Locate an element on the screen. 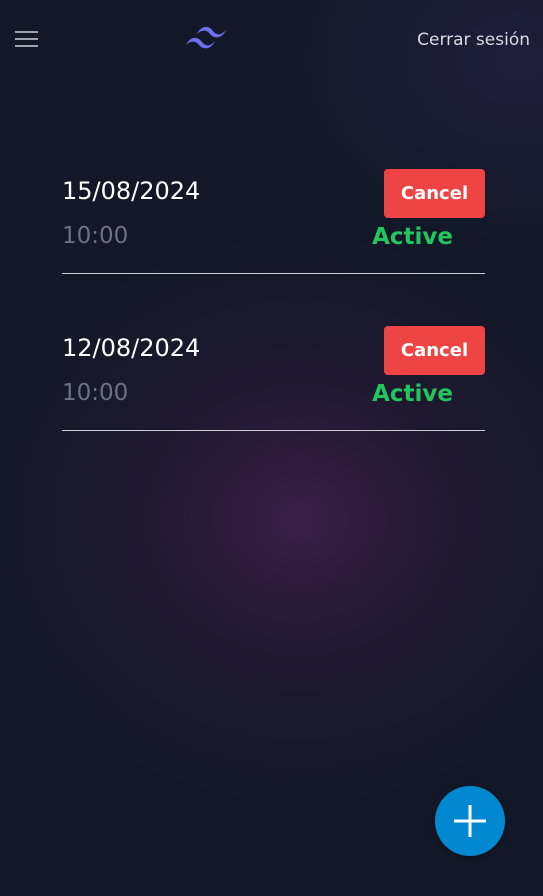 The width and height of the screenshot is (543, 896). app-header: Cerrar sesión is located at coordinates (271, 40).